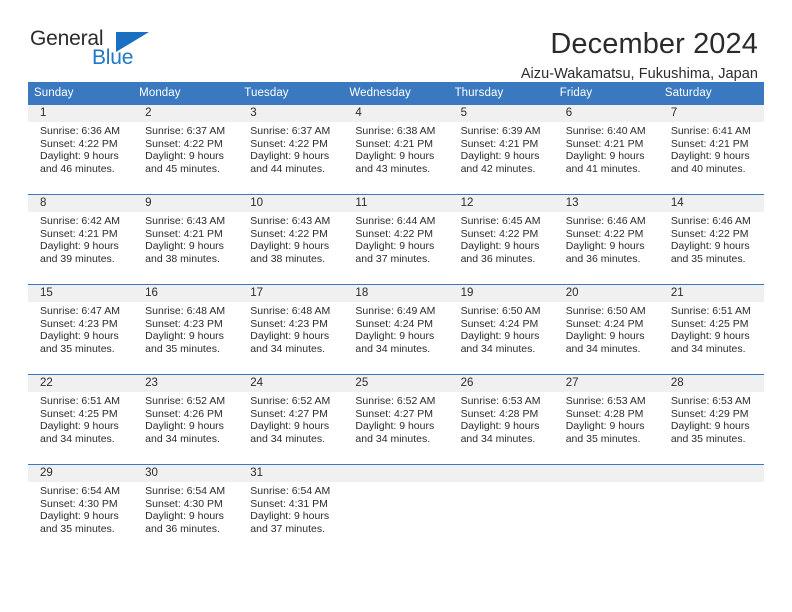 This screenshot has height=612, width=792. I want to click on day-number: 21, so click(677, 293).